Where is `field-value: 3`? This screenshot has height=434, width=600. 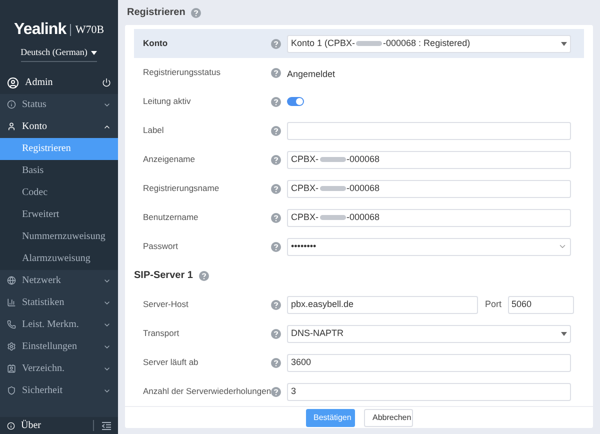
field-value: 3 is located at coordinates (293, 391).